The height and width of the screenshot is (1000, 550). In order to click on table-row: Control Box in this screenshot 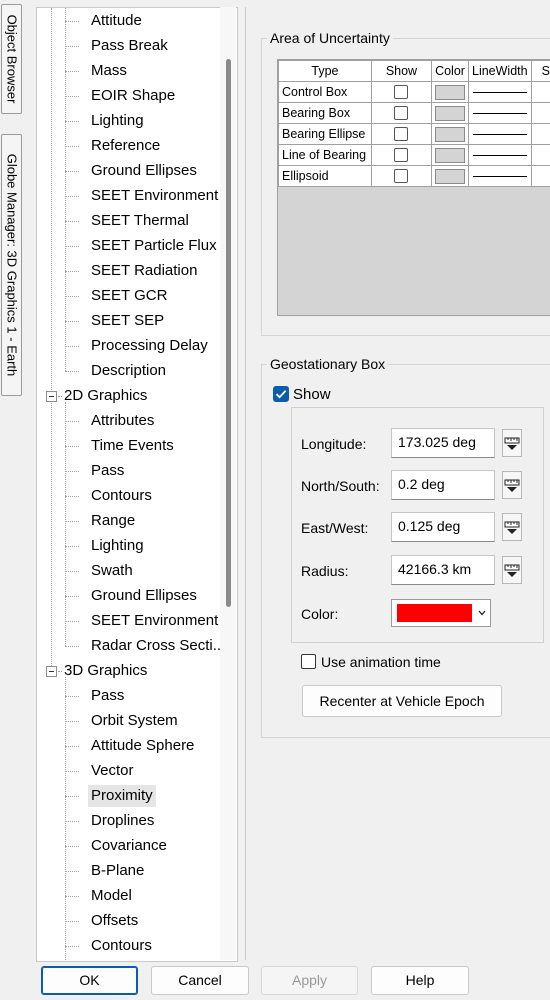, I will do `click(414, 92)`.